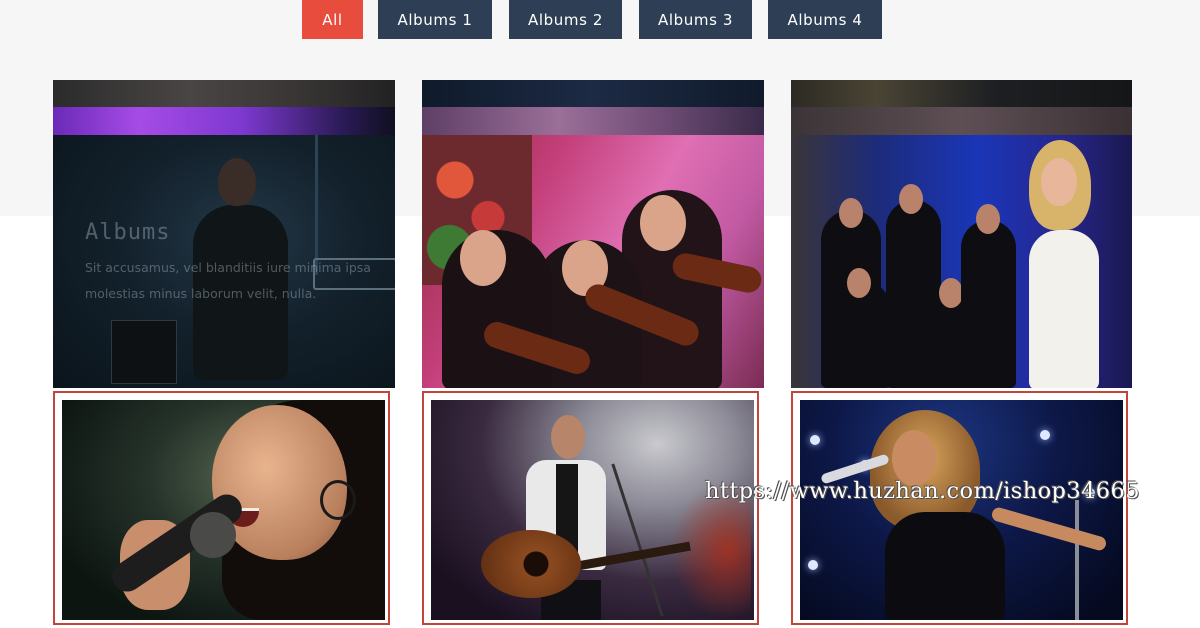  What do you see at coordinates (224, 121) in the screenshot?
I see `stage-light-band` at bounding box center [224, 121].